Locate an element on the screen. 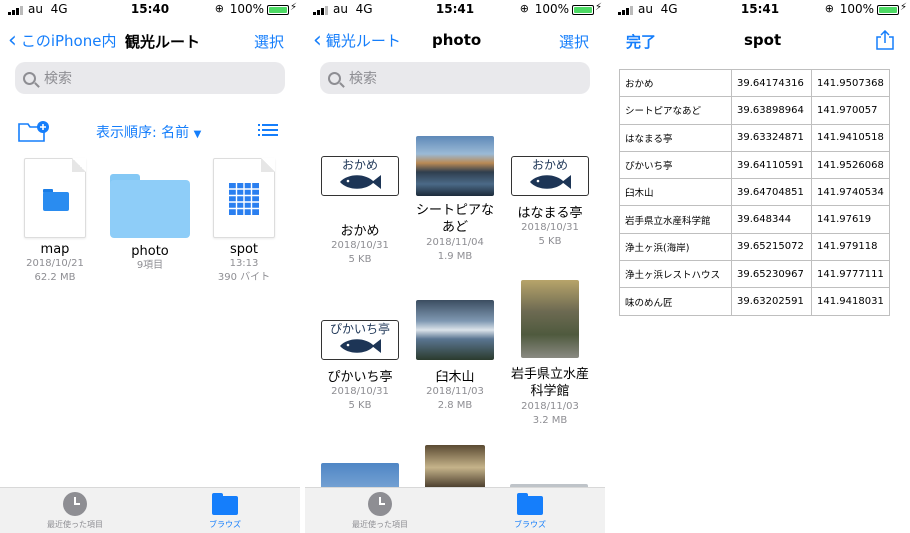  file-size: 390 バイト is located at coordinates (244, 277).